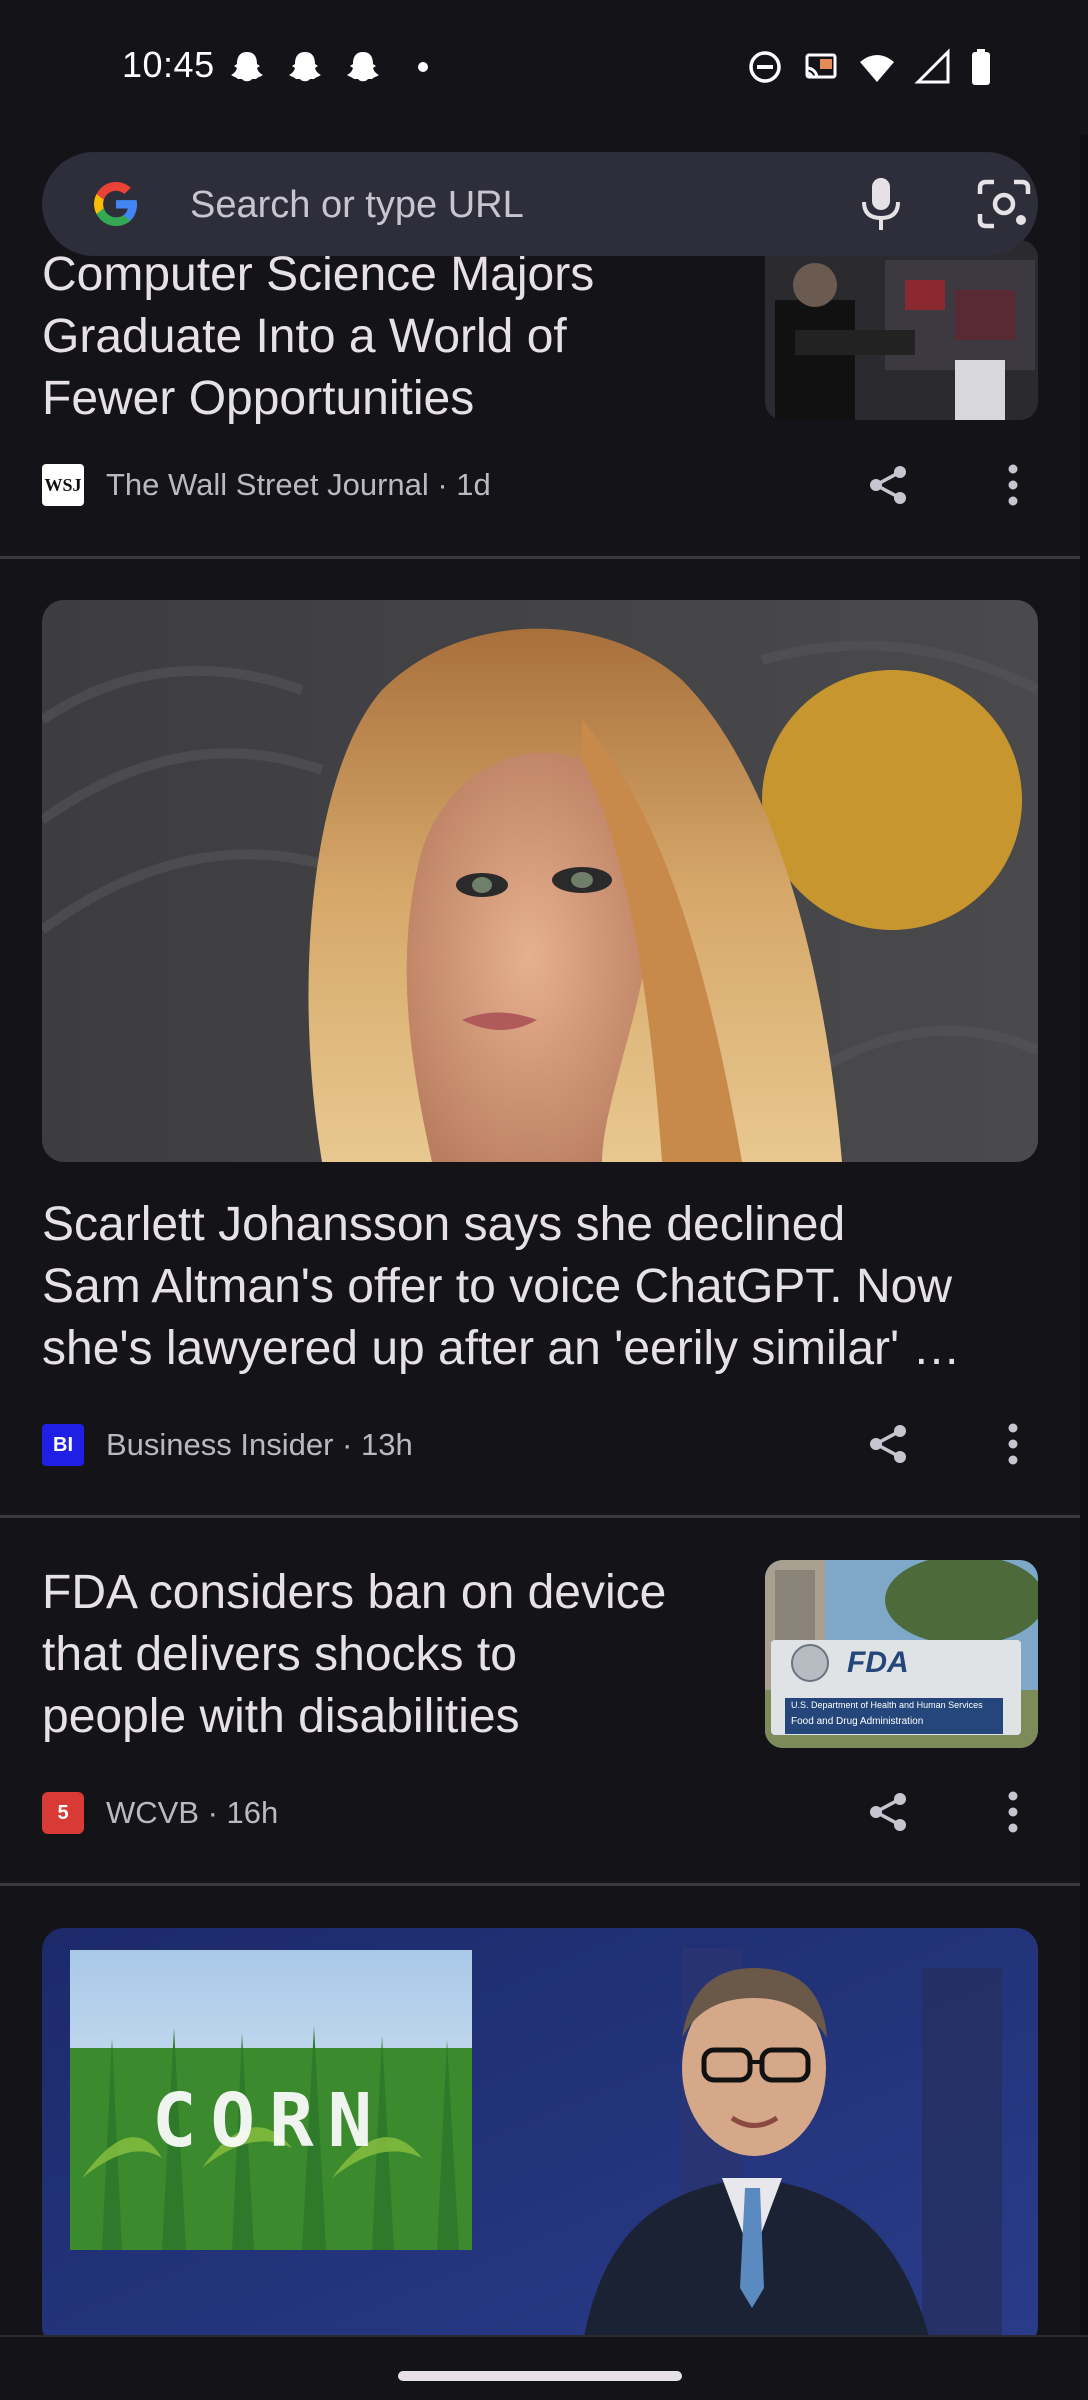 This screenshot has height=2400, width=1088. Describe the element at coordinates (269, 2121) in the screenshot. I see `corn-image-text: CORN` at that location.